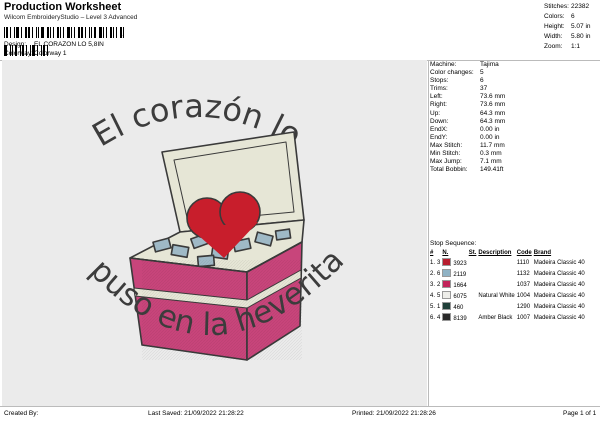 The height and width of the screenshot is (424, 600). I want to click on detail-row: Color changes: 5, so click(467, 73).